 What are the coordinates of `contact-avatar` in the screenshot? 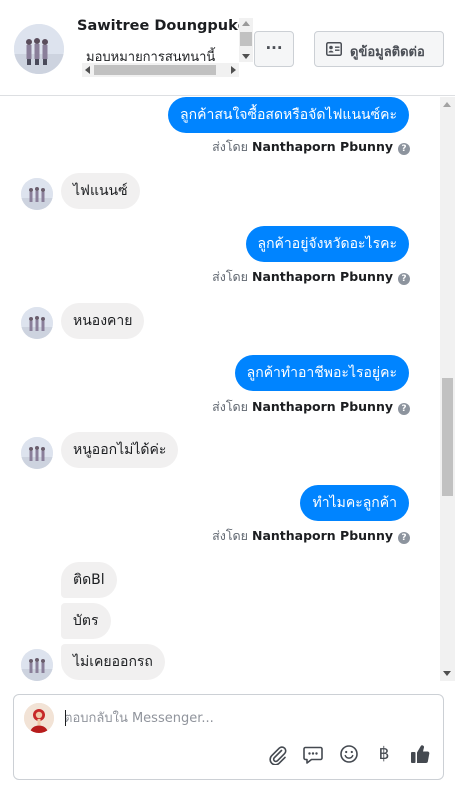 It's located at (39, 49).